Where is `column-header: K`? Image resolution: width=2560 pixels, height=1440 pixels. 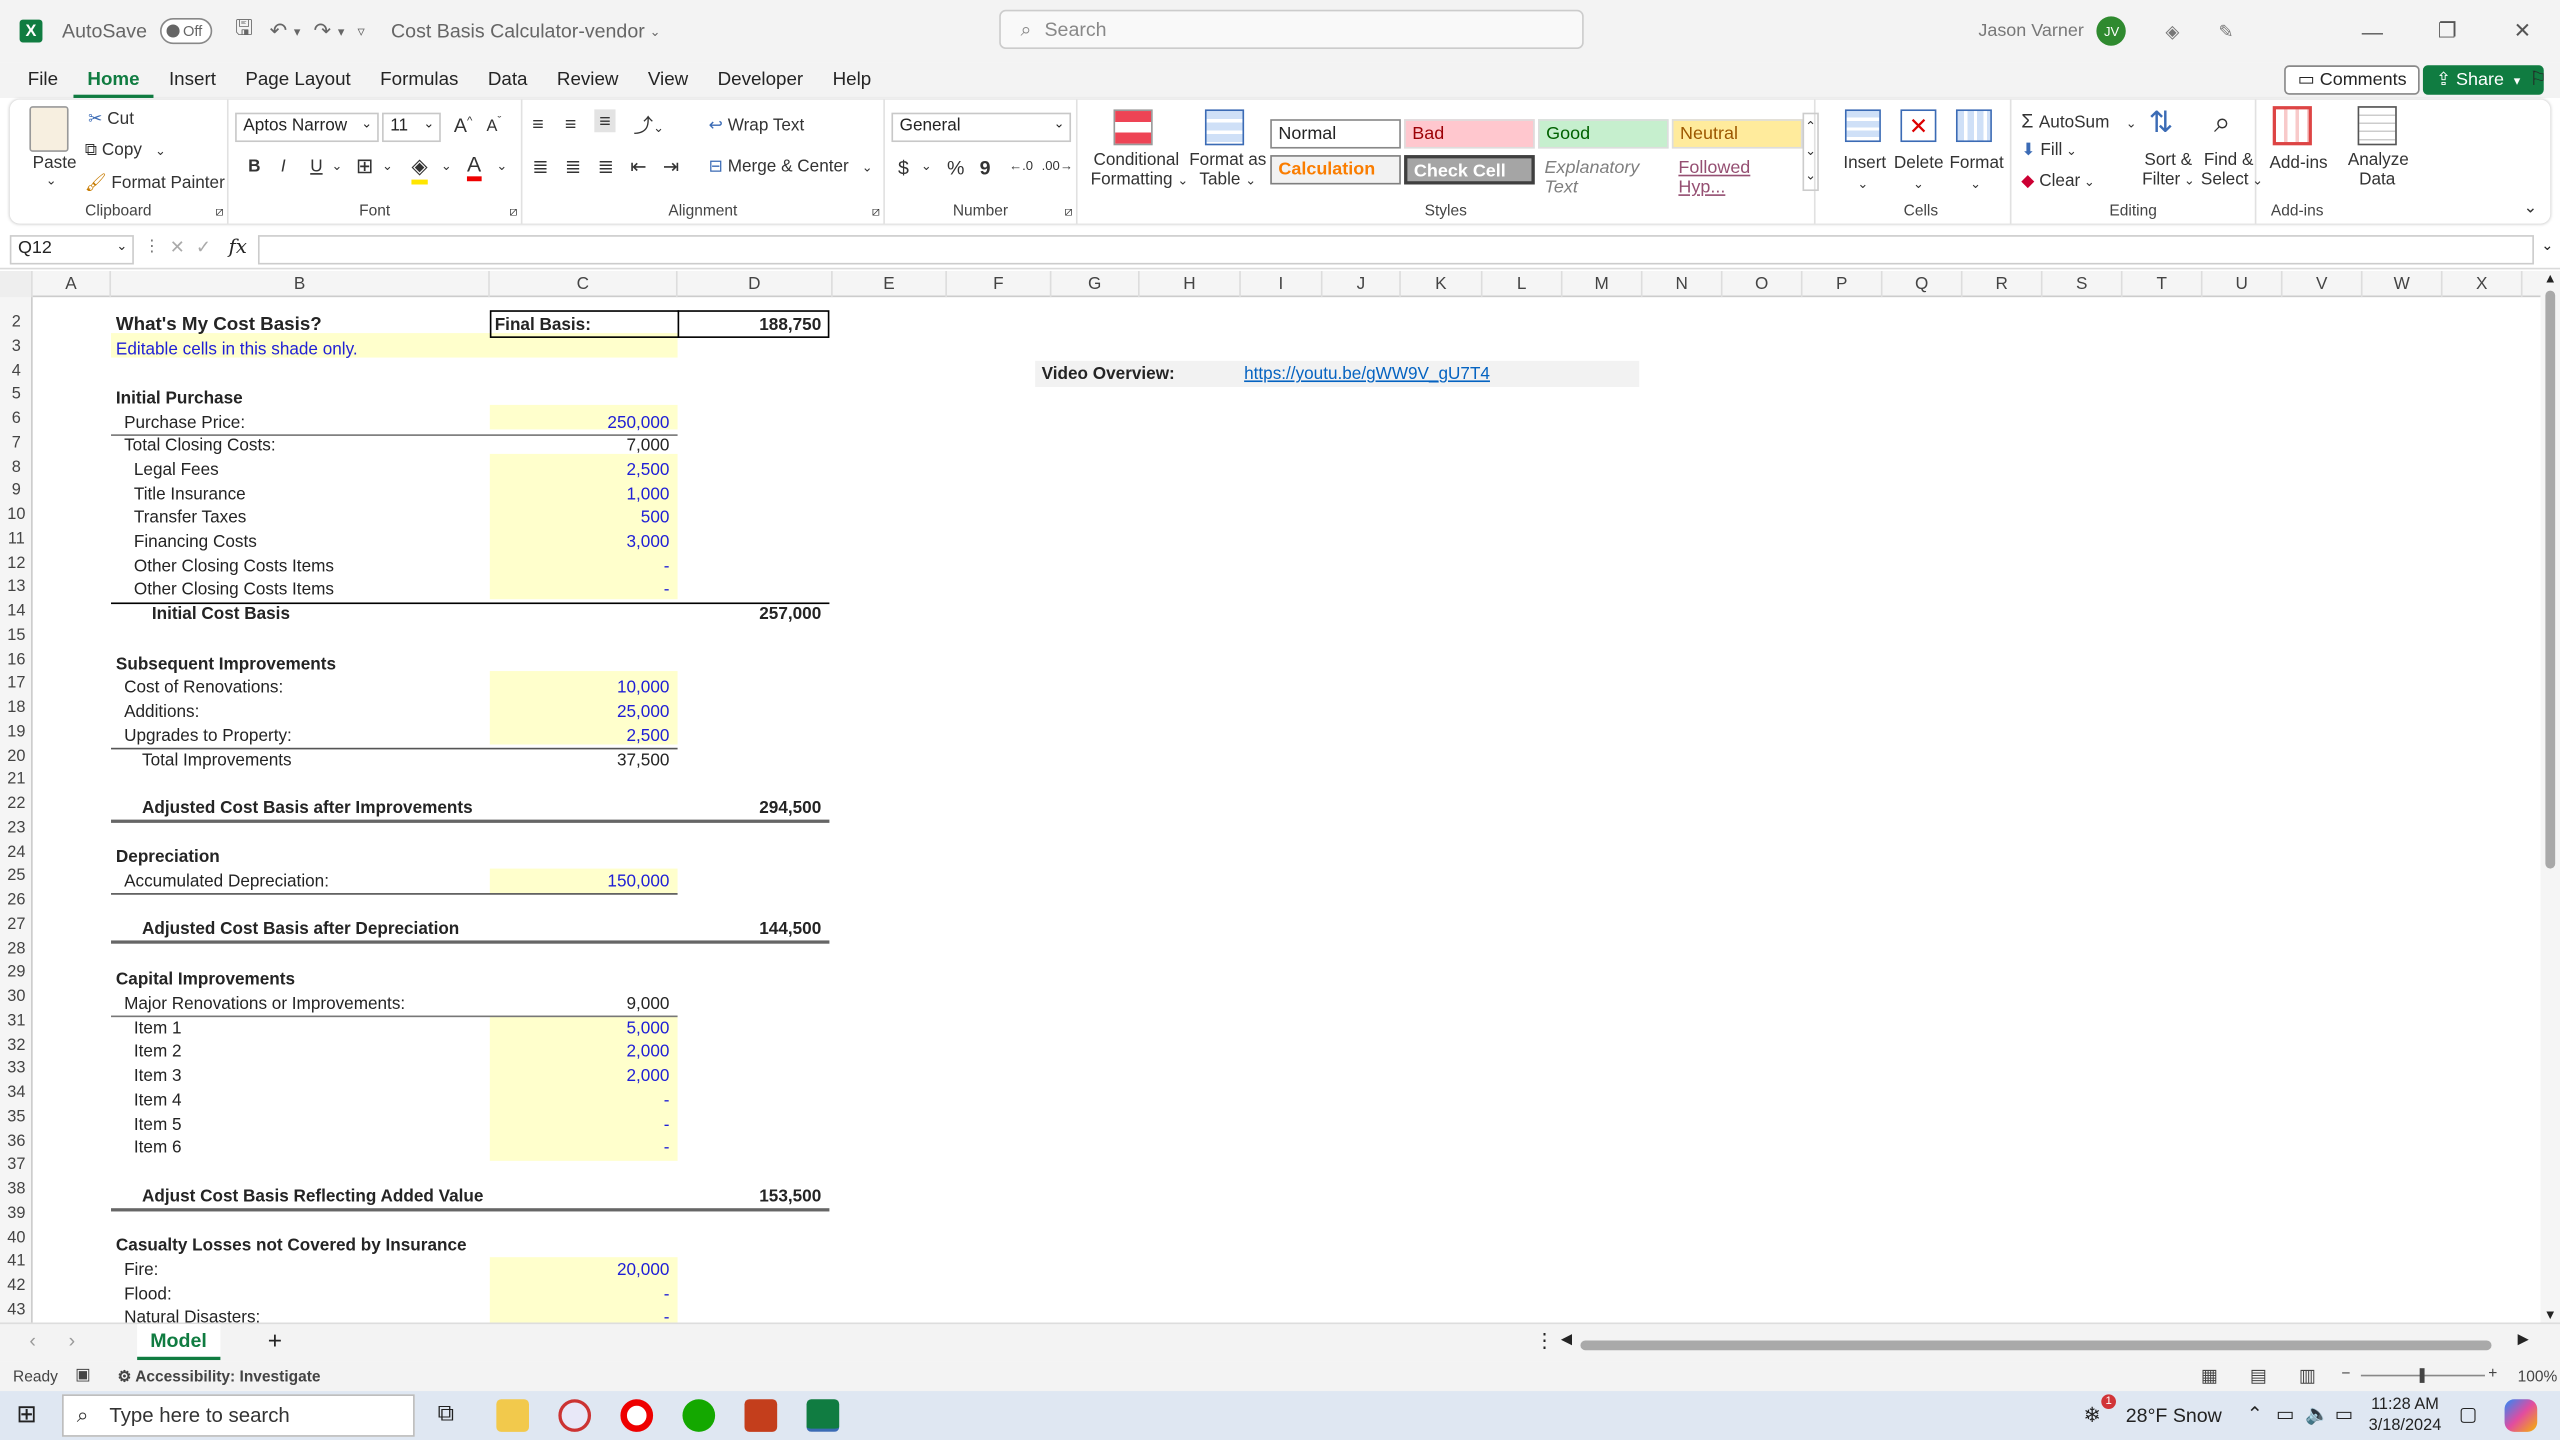
column-header: K is located at coordinates (1442, 284).